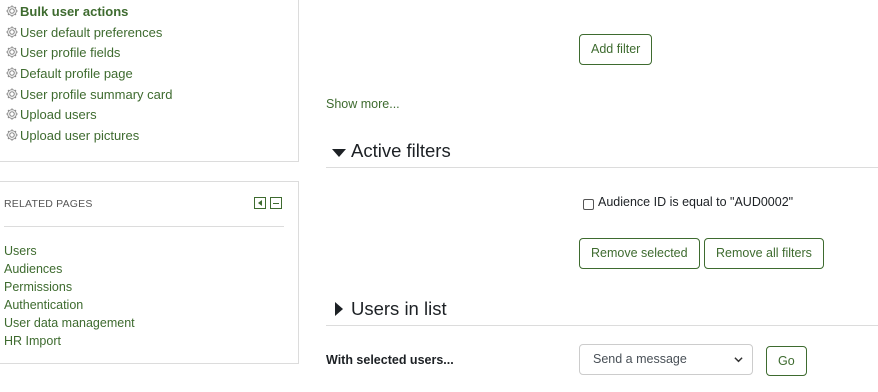 The image size is (878, 392). Describe the element at coordinates (48, 204) in the screenshot. I see `related-pages-title: RELATED PAGES` at that location.